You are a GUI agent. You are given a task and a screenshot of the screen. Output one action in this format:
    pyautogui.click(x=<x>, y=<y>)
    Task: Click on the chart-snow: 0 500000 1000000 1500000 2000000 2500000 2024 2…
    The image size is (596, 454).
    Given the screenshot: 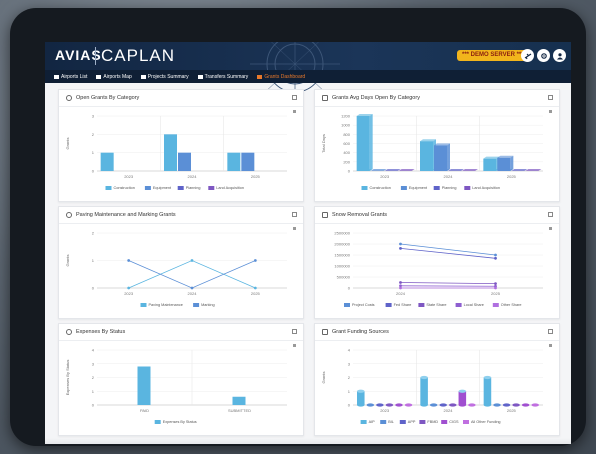 What is the action you would take?
    pyautogui.click(x=443, y=267)
    